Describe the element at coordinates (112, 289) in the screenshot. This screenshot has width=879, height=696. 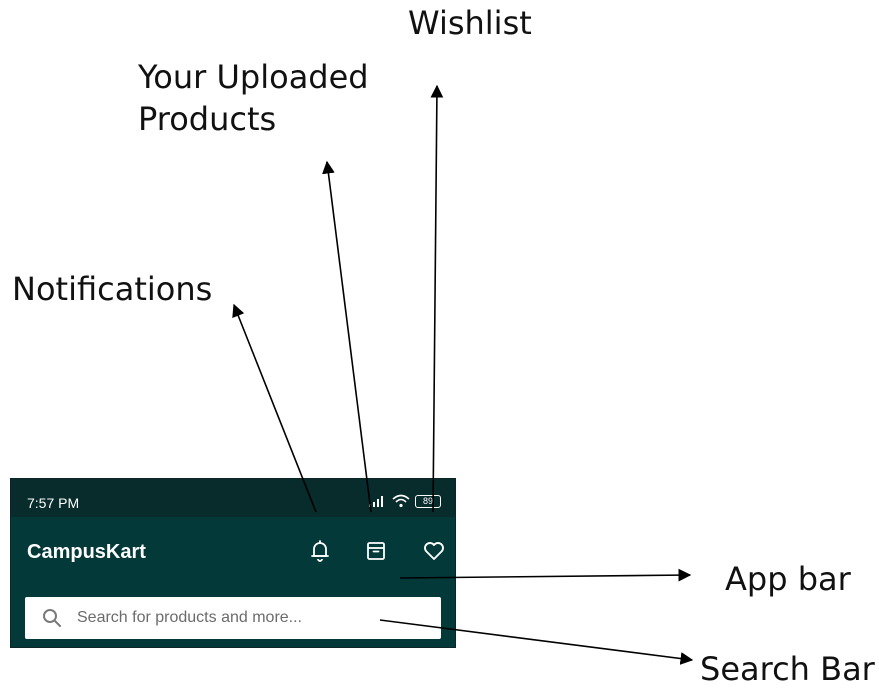
I see `annotation-notifications: Notifications` at that location.